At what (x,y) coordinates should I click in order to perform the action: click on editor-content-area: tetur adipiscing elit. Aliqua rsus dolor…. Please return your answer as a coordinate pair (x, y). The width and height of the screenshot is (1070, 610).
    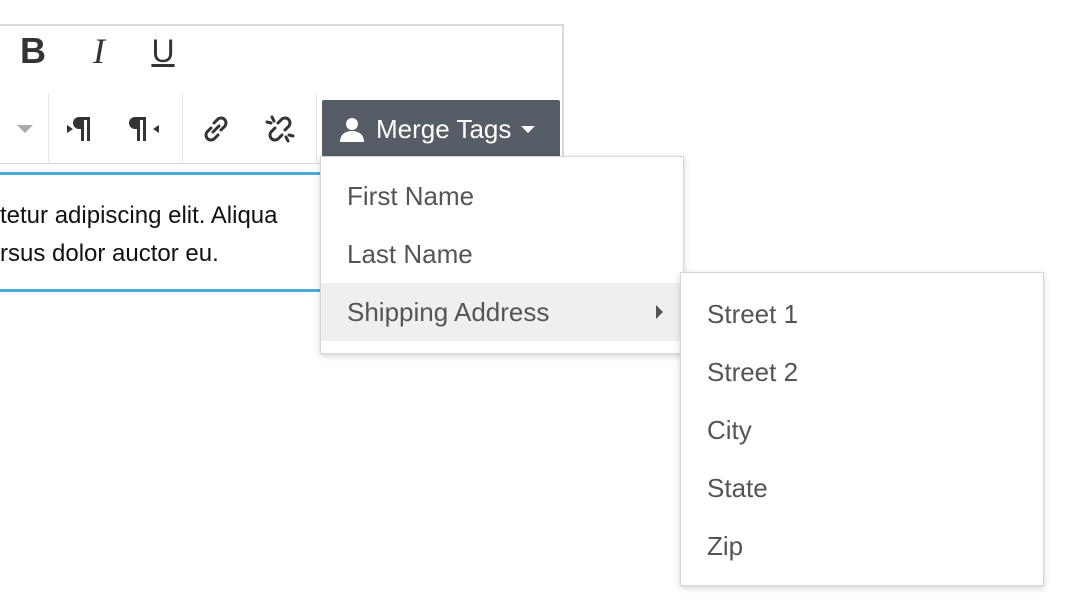
    Looking at the image, I should click on (162, 232).